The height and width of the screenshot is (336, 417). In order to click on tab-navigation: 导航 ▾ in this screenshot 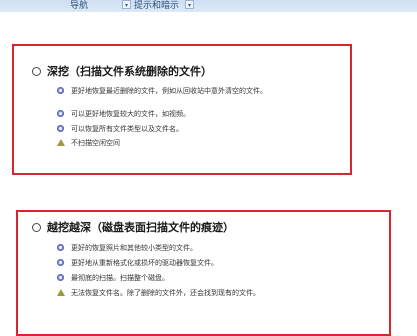, I will do `click(101, 5)`.